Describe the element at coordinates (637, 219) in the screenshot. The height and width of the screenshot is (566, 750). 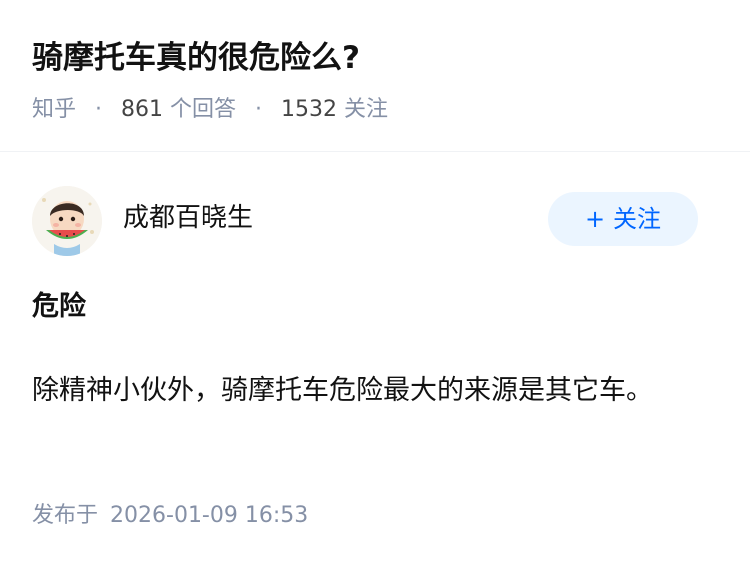
I see `follow-button-label: 关注` at that location.